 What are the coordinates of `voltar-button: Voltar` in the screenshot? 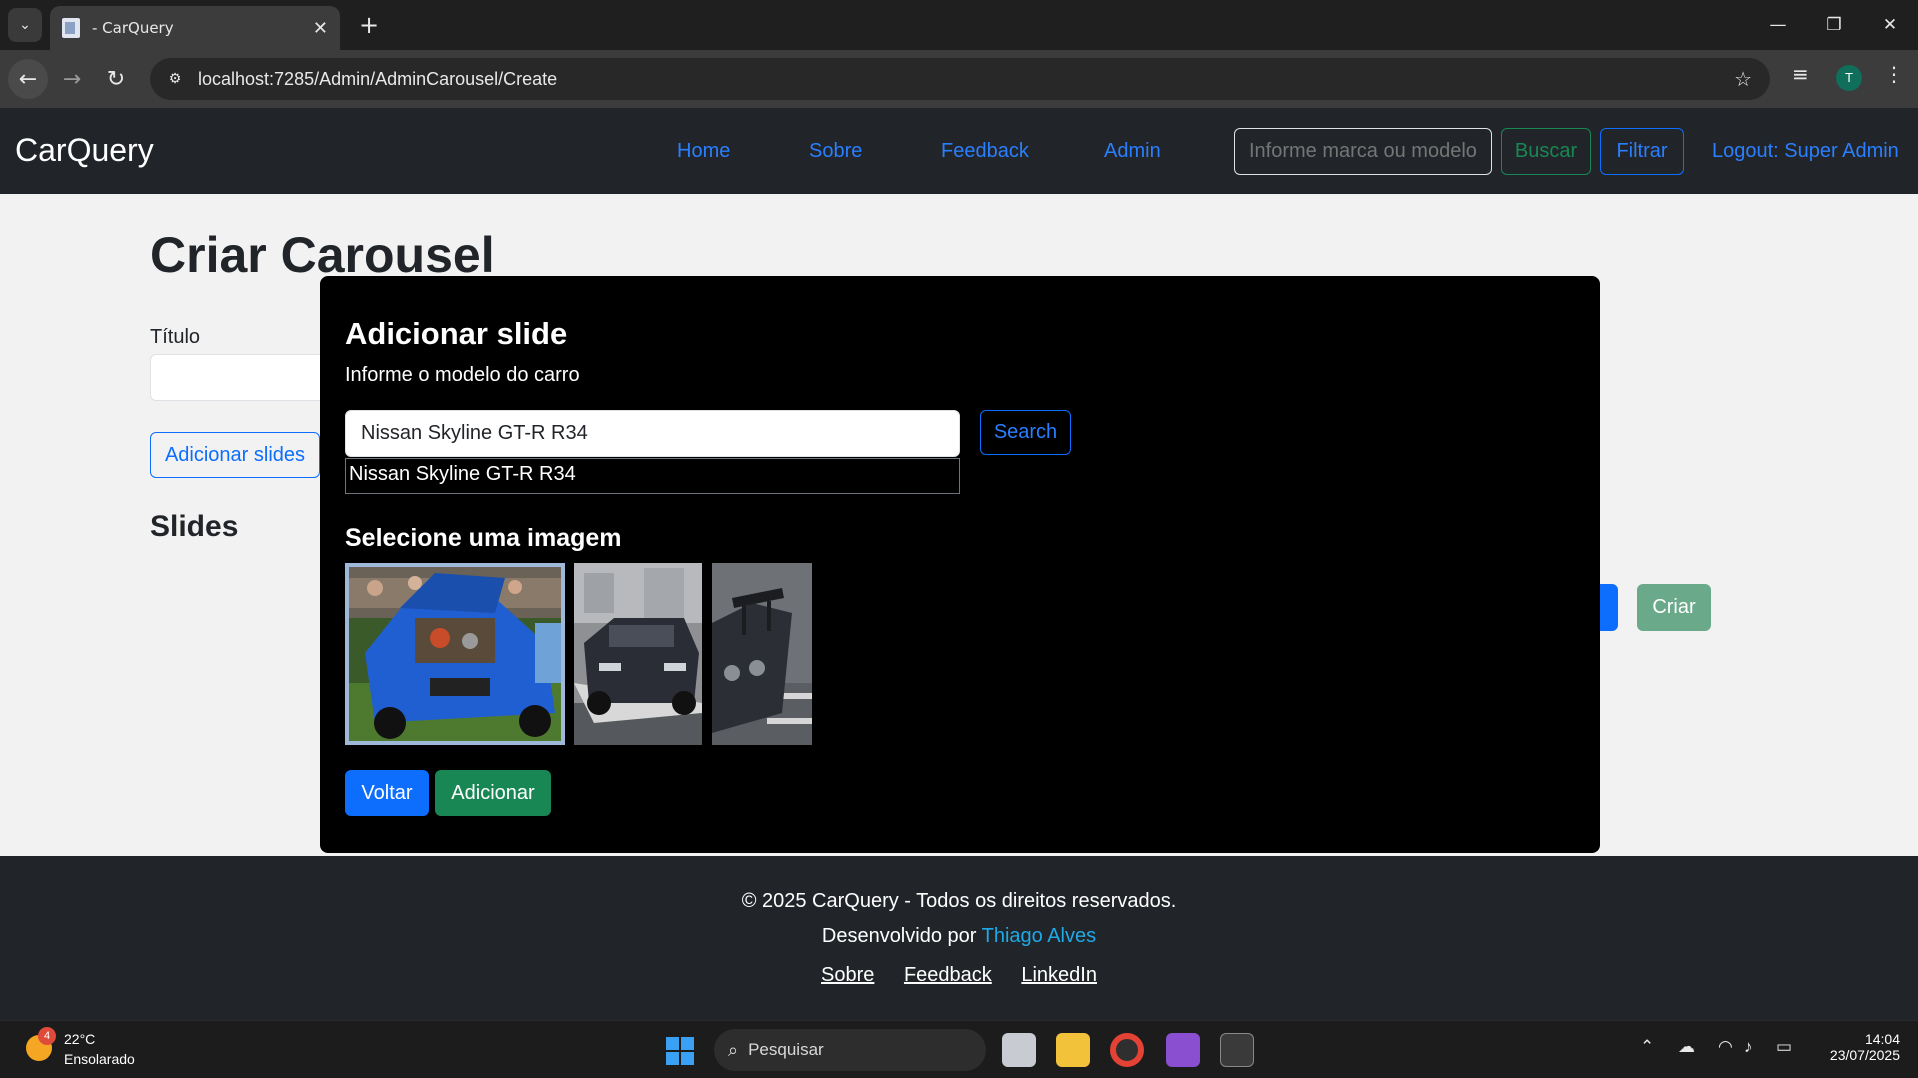 It's located at (387, 793).